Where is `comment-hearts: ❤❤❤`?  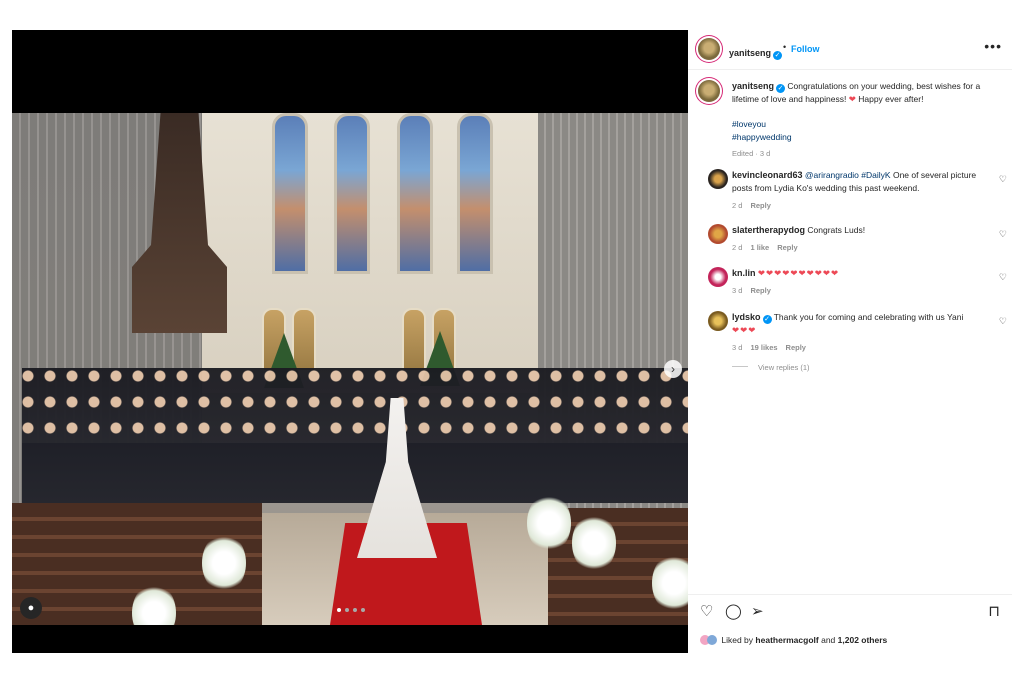
comment-hearts: ❤❤❤ is located at coordinates (744, 330).